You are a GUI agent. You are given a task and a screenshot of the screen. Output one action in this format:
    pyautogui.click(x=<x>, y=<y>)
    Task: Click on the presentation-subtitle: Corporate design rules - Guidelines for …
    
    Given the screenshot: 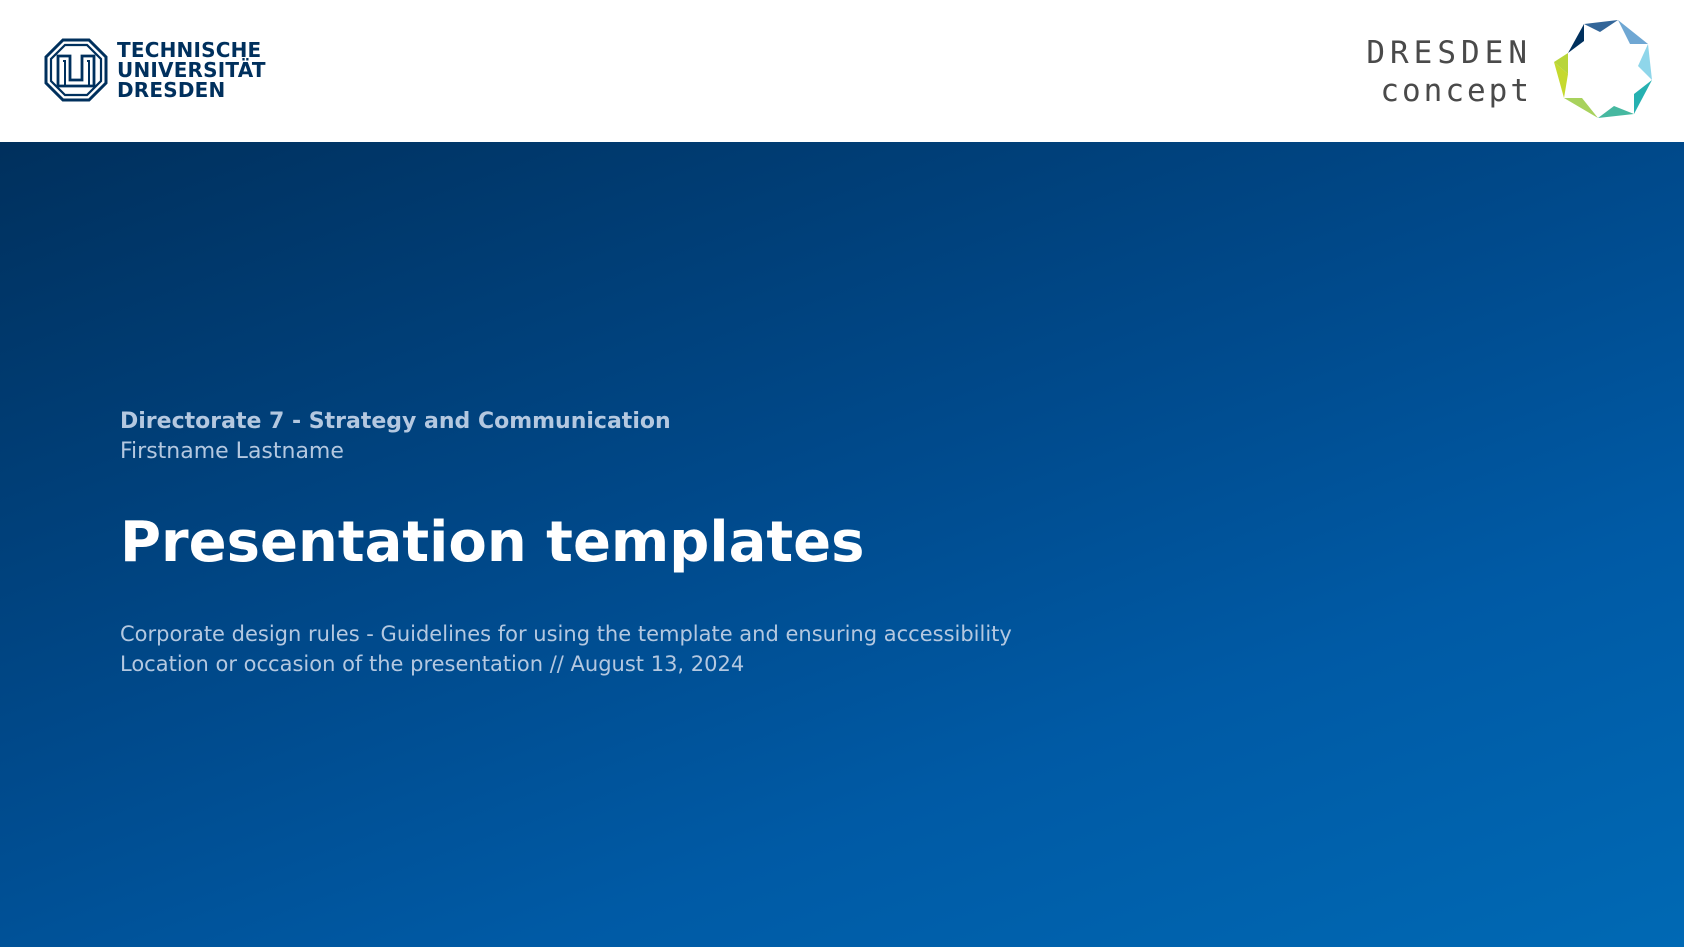 What is the action you would take?
    pyautogui.click(x=566, y=634)
    